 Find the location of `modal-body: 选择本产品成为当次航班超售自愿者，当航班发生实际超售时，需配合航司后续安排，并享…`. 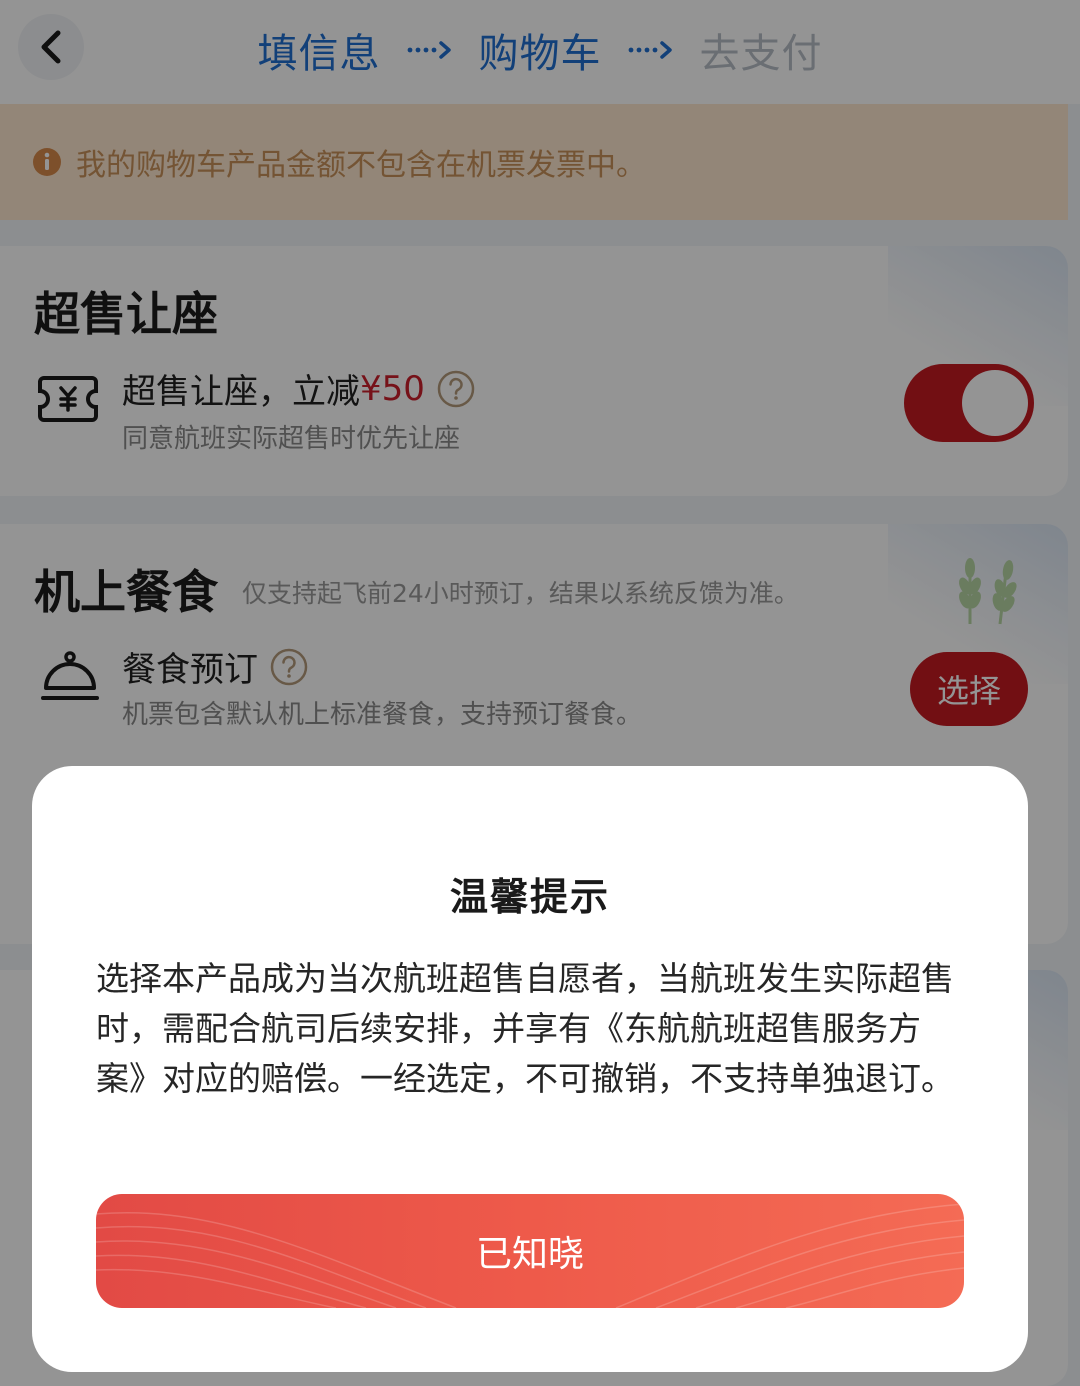

modal-body: 选择本产品成为当次航班超售自愿者，当航班发生实际超售时，需配合航司后续安排，并享… is located at coordinates (525, 1028).